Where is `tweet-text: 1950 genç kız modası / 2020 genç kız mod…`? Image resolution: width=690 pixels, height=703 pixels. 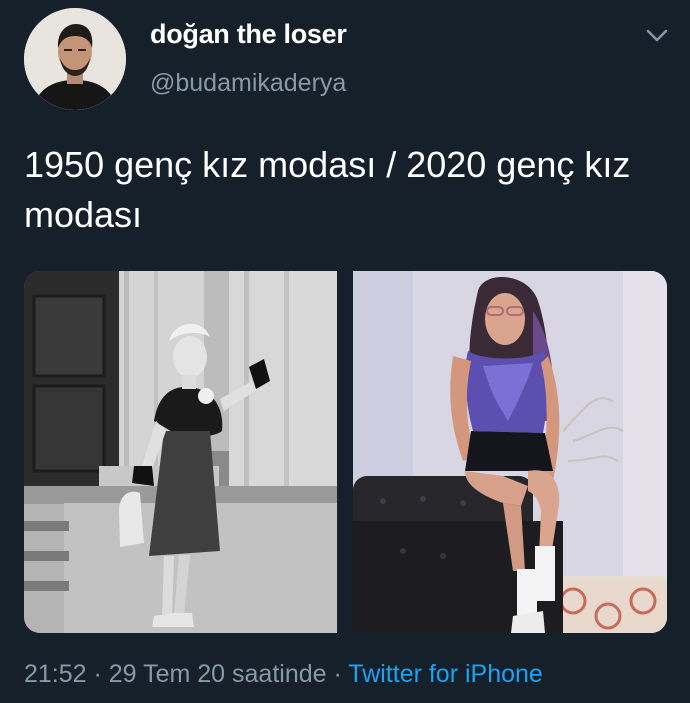 tweet-text: 1950 genç kız modası / 2020 genç kız mod… is located at coordinates (327, 189).